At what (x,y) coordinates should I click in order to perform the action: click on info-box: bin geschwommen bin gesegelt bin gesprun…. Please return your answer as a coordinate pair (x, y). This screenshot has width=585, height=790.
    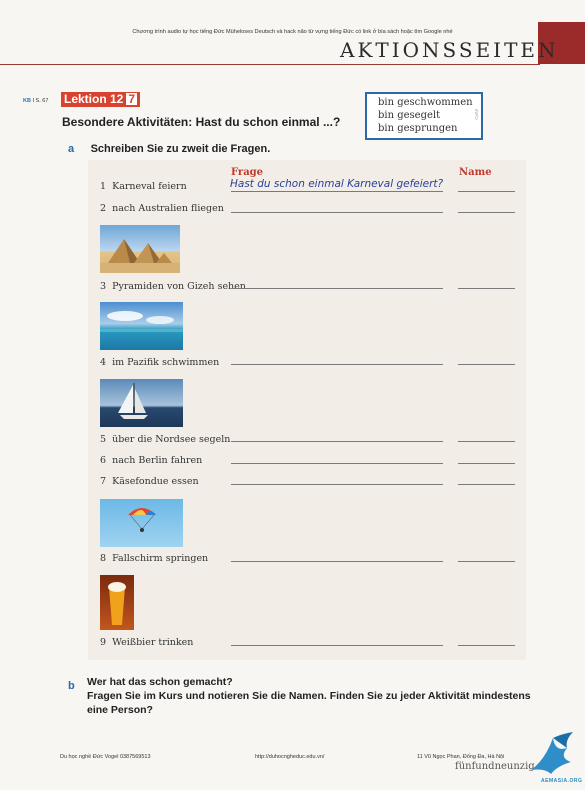
    Looking at the image, I should click on (424, 116).